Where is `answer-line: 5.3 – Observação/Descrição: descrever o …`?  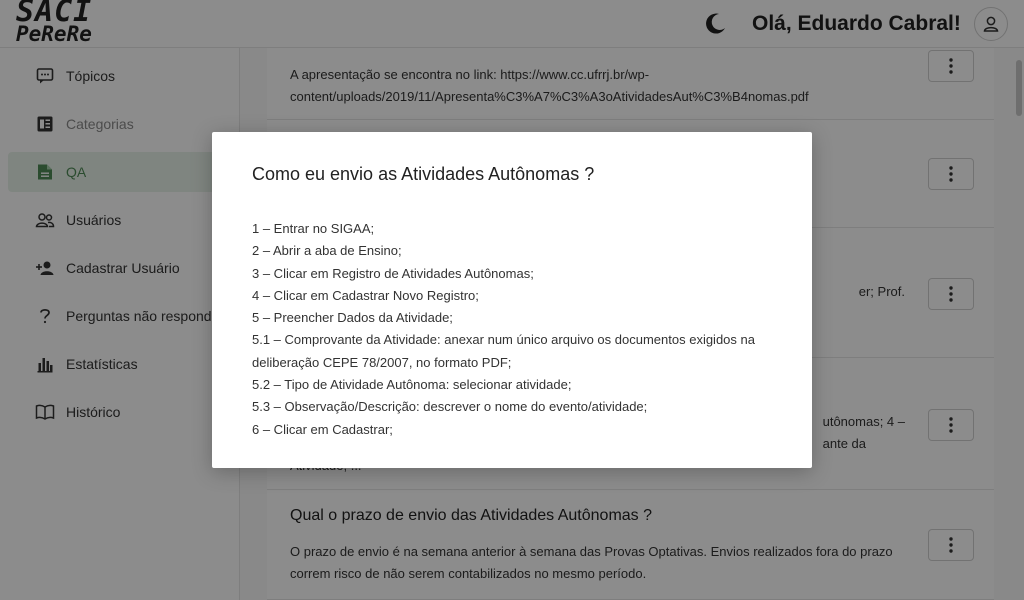
answer-line: 5.3 – Observação/Descrição: descrever o … is located at coordinates (450, 407).